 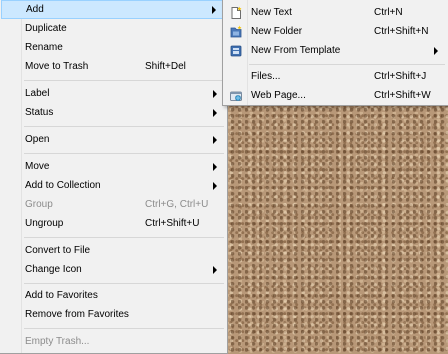 What do you see at coordinates (35, 9) in the screenshot?
I see `menu-item-label: Add` at bounding box center [35, 9].